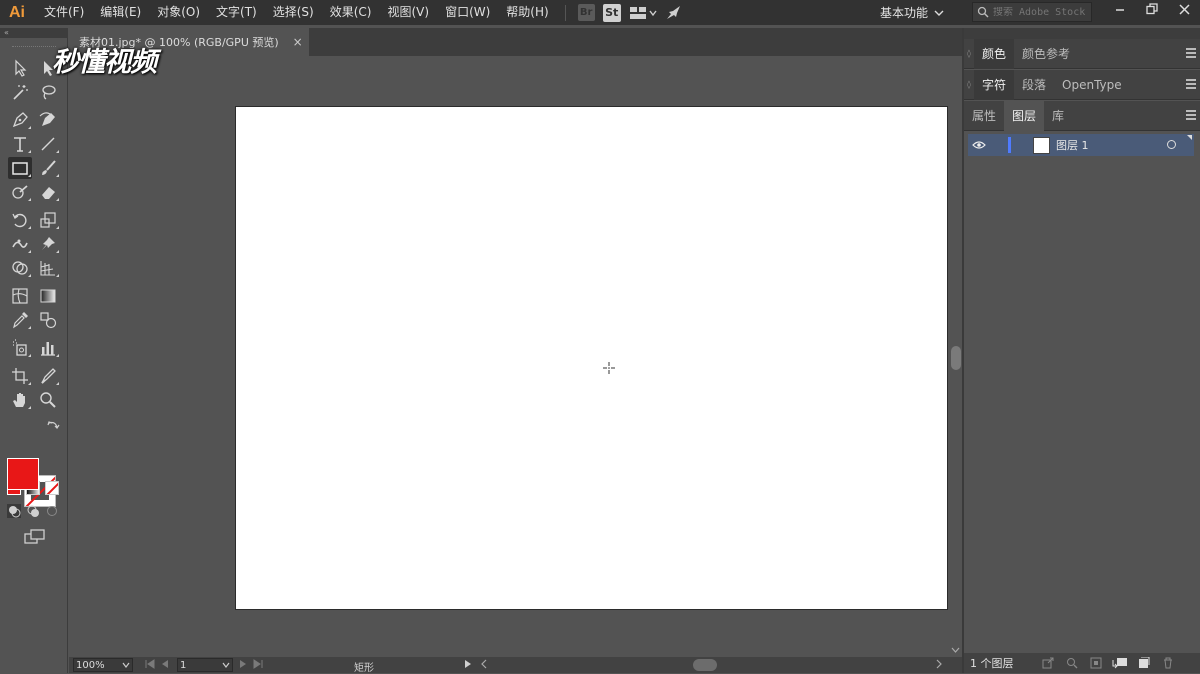 The height and width of the screenshot is (674, 1200). I want to click on layer-thumbnail, so click(1041, 145).